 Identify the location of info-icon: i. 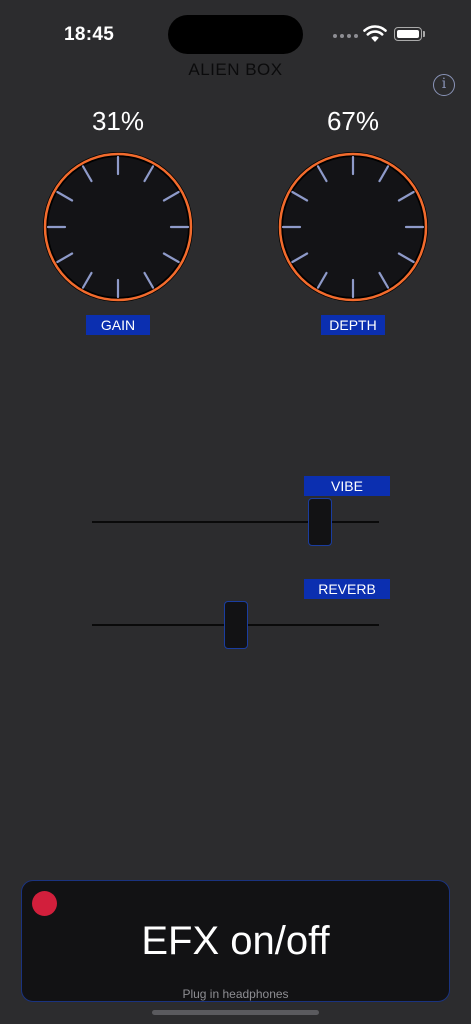
(444, 84).